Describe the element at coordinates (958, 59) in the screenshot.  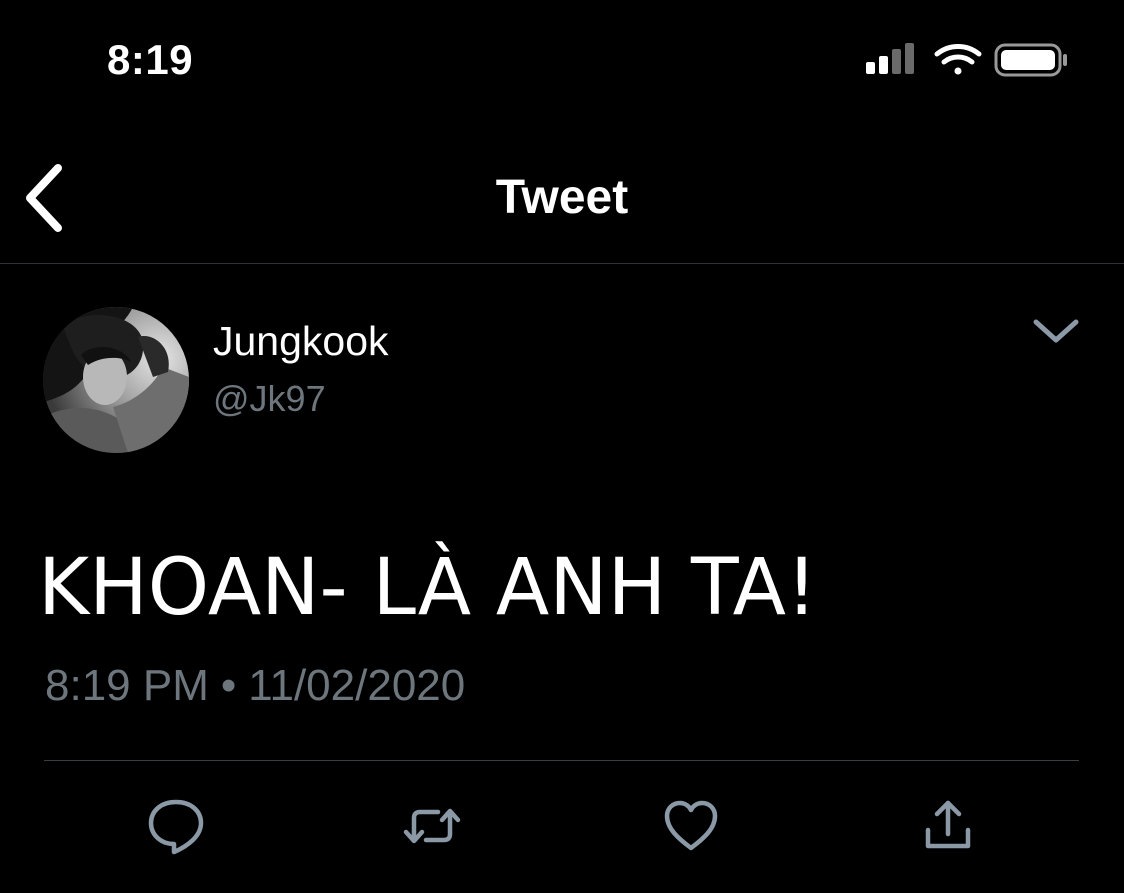
I see `wifi-icon` at that location.